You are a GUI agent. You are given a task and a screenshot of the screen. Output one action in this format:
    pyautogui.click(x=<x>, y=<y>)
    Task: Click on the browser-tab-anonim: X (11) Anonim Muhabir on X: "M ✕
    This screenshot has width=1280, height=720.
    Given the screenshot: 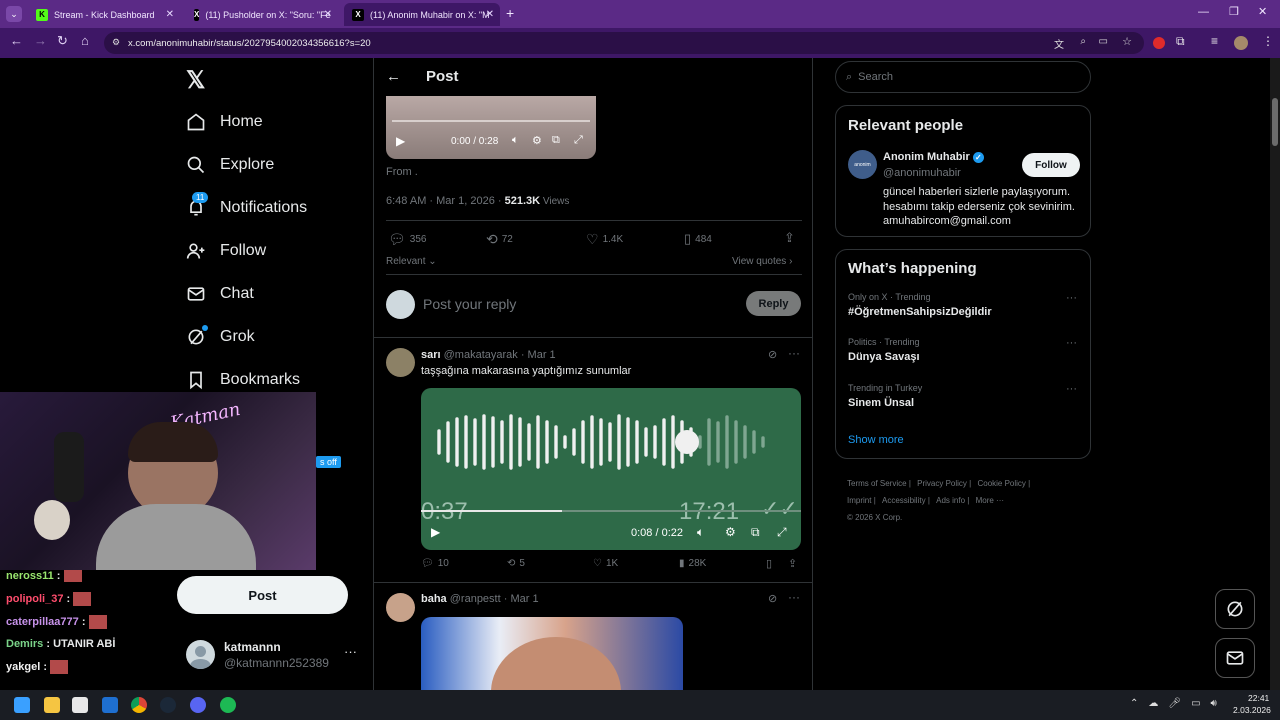 What is the action you would take?
    pyautogui.click(x=422, y=14)
    